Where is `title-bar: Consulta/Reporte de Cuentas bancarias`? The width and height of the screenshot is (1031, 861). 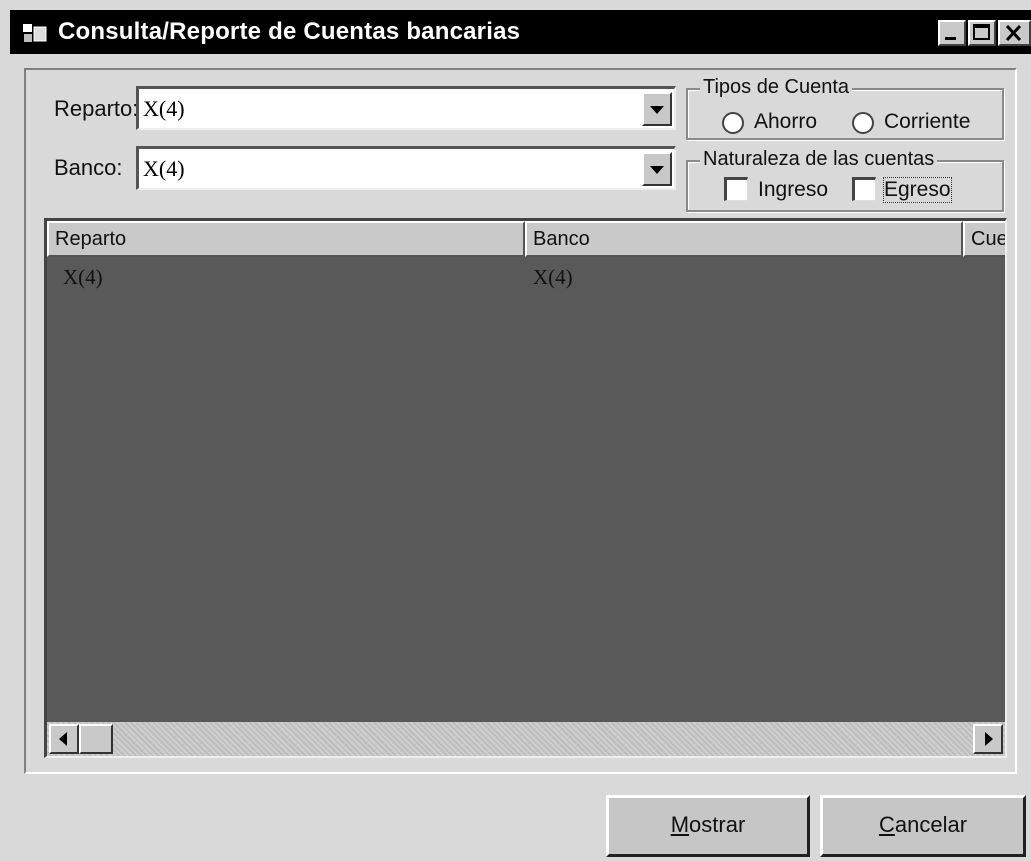 title-bar: Consulta/Reporte de Cuentas bancarias is located at coordinates (520, 32).